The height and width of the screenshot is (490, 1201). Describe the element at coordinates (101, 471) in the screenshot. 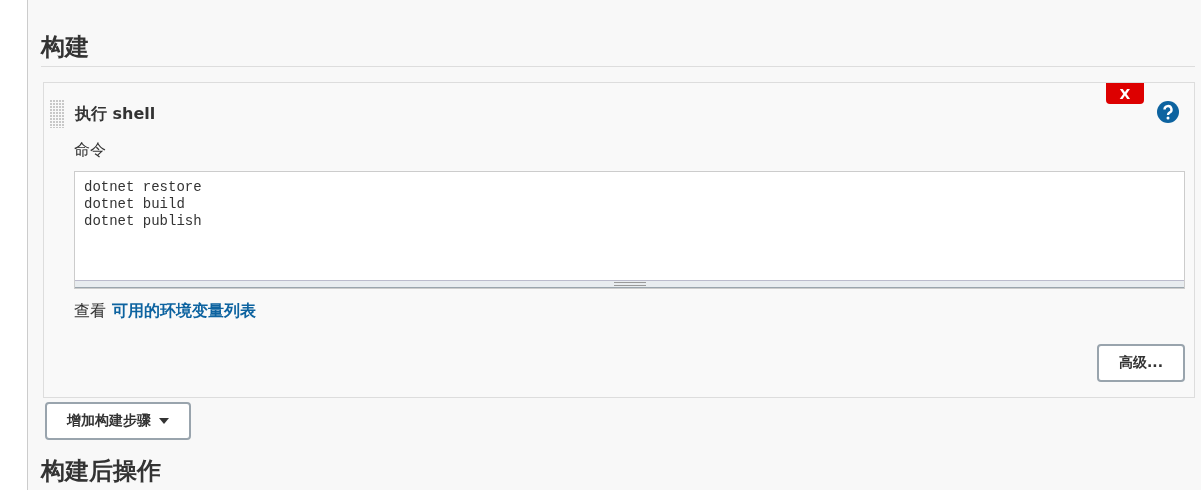

I see `section-heading: 构建后操作` at that location.